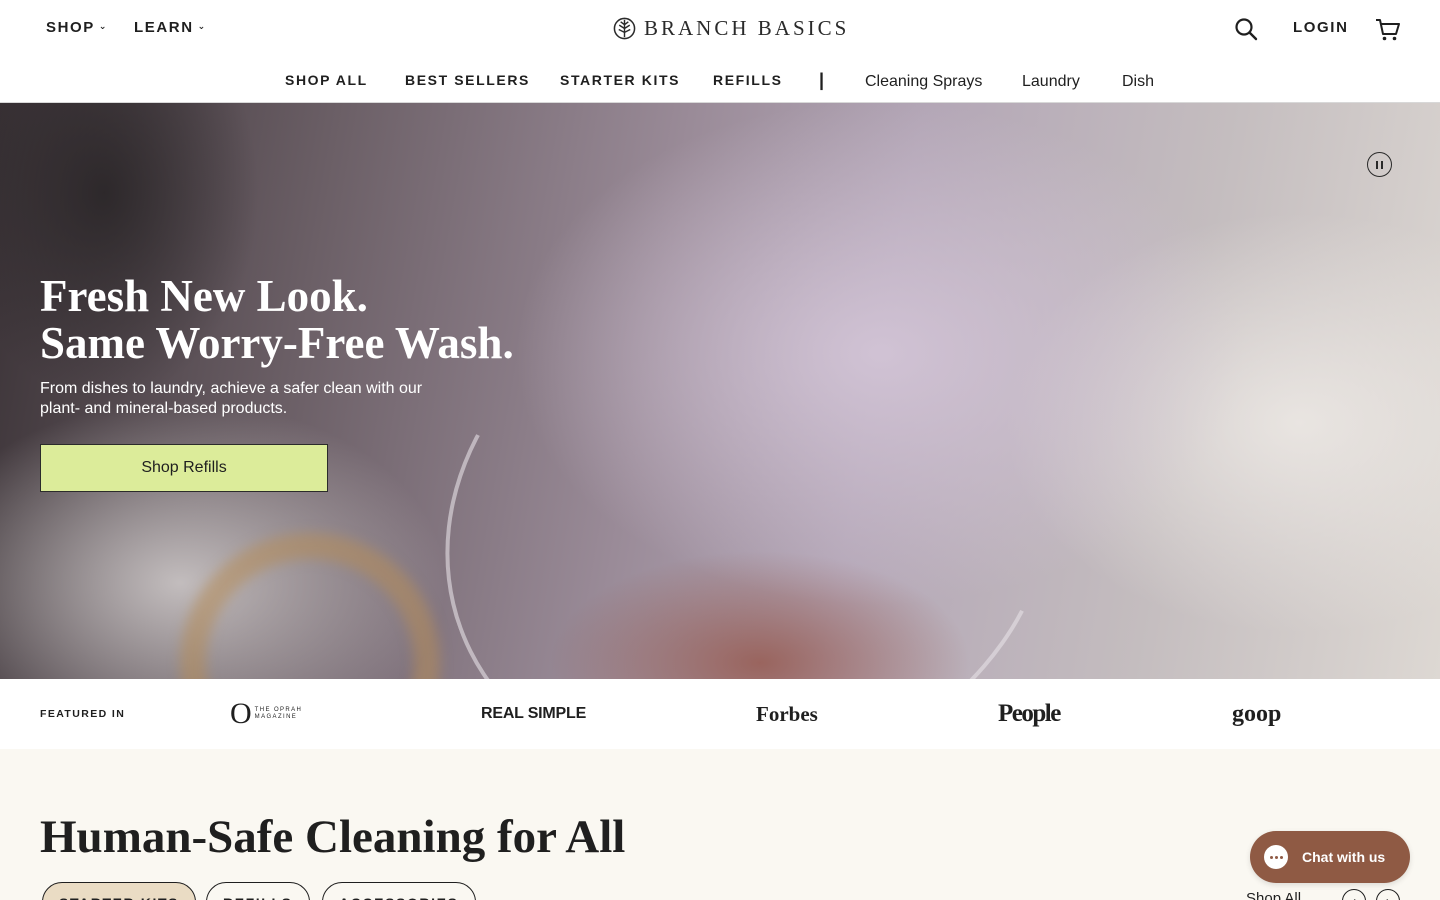 This screenshot has height=900, width=1440. What do you see at coordinates (1246, 29) in the screenshot?
I see `search-icon` at bounding box center [1246, 29].